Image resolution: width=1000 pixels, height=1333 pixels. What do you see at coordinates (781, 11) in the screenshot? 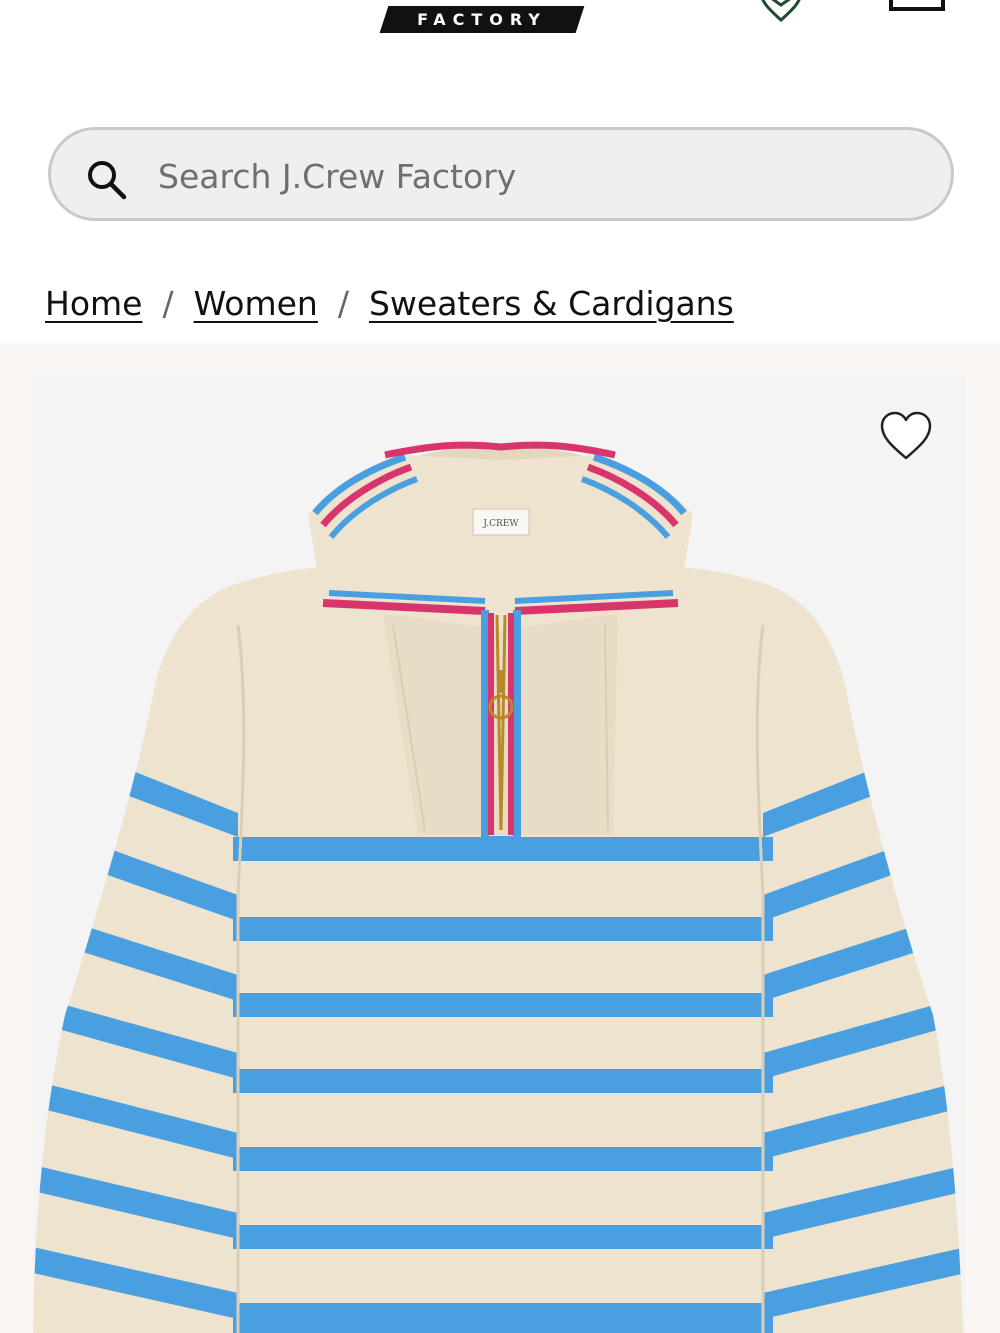
I see `location-pin-icon` at bounding box center [781, 11].